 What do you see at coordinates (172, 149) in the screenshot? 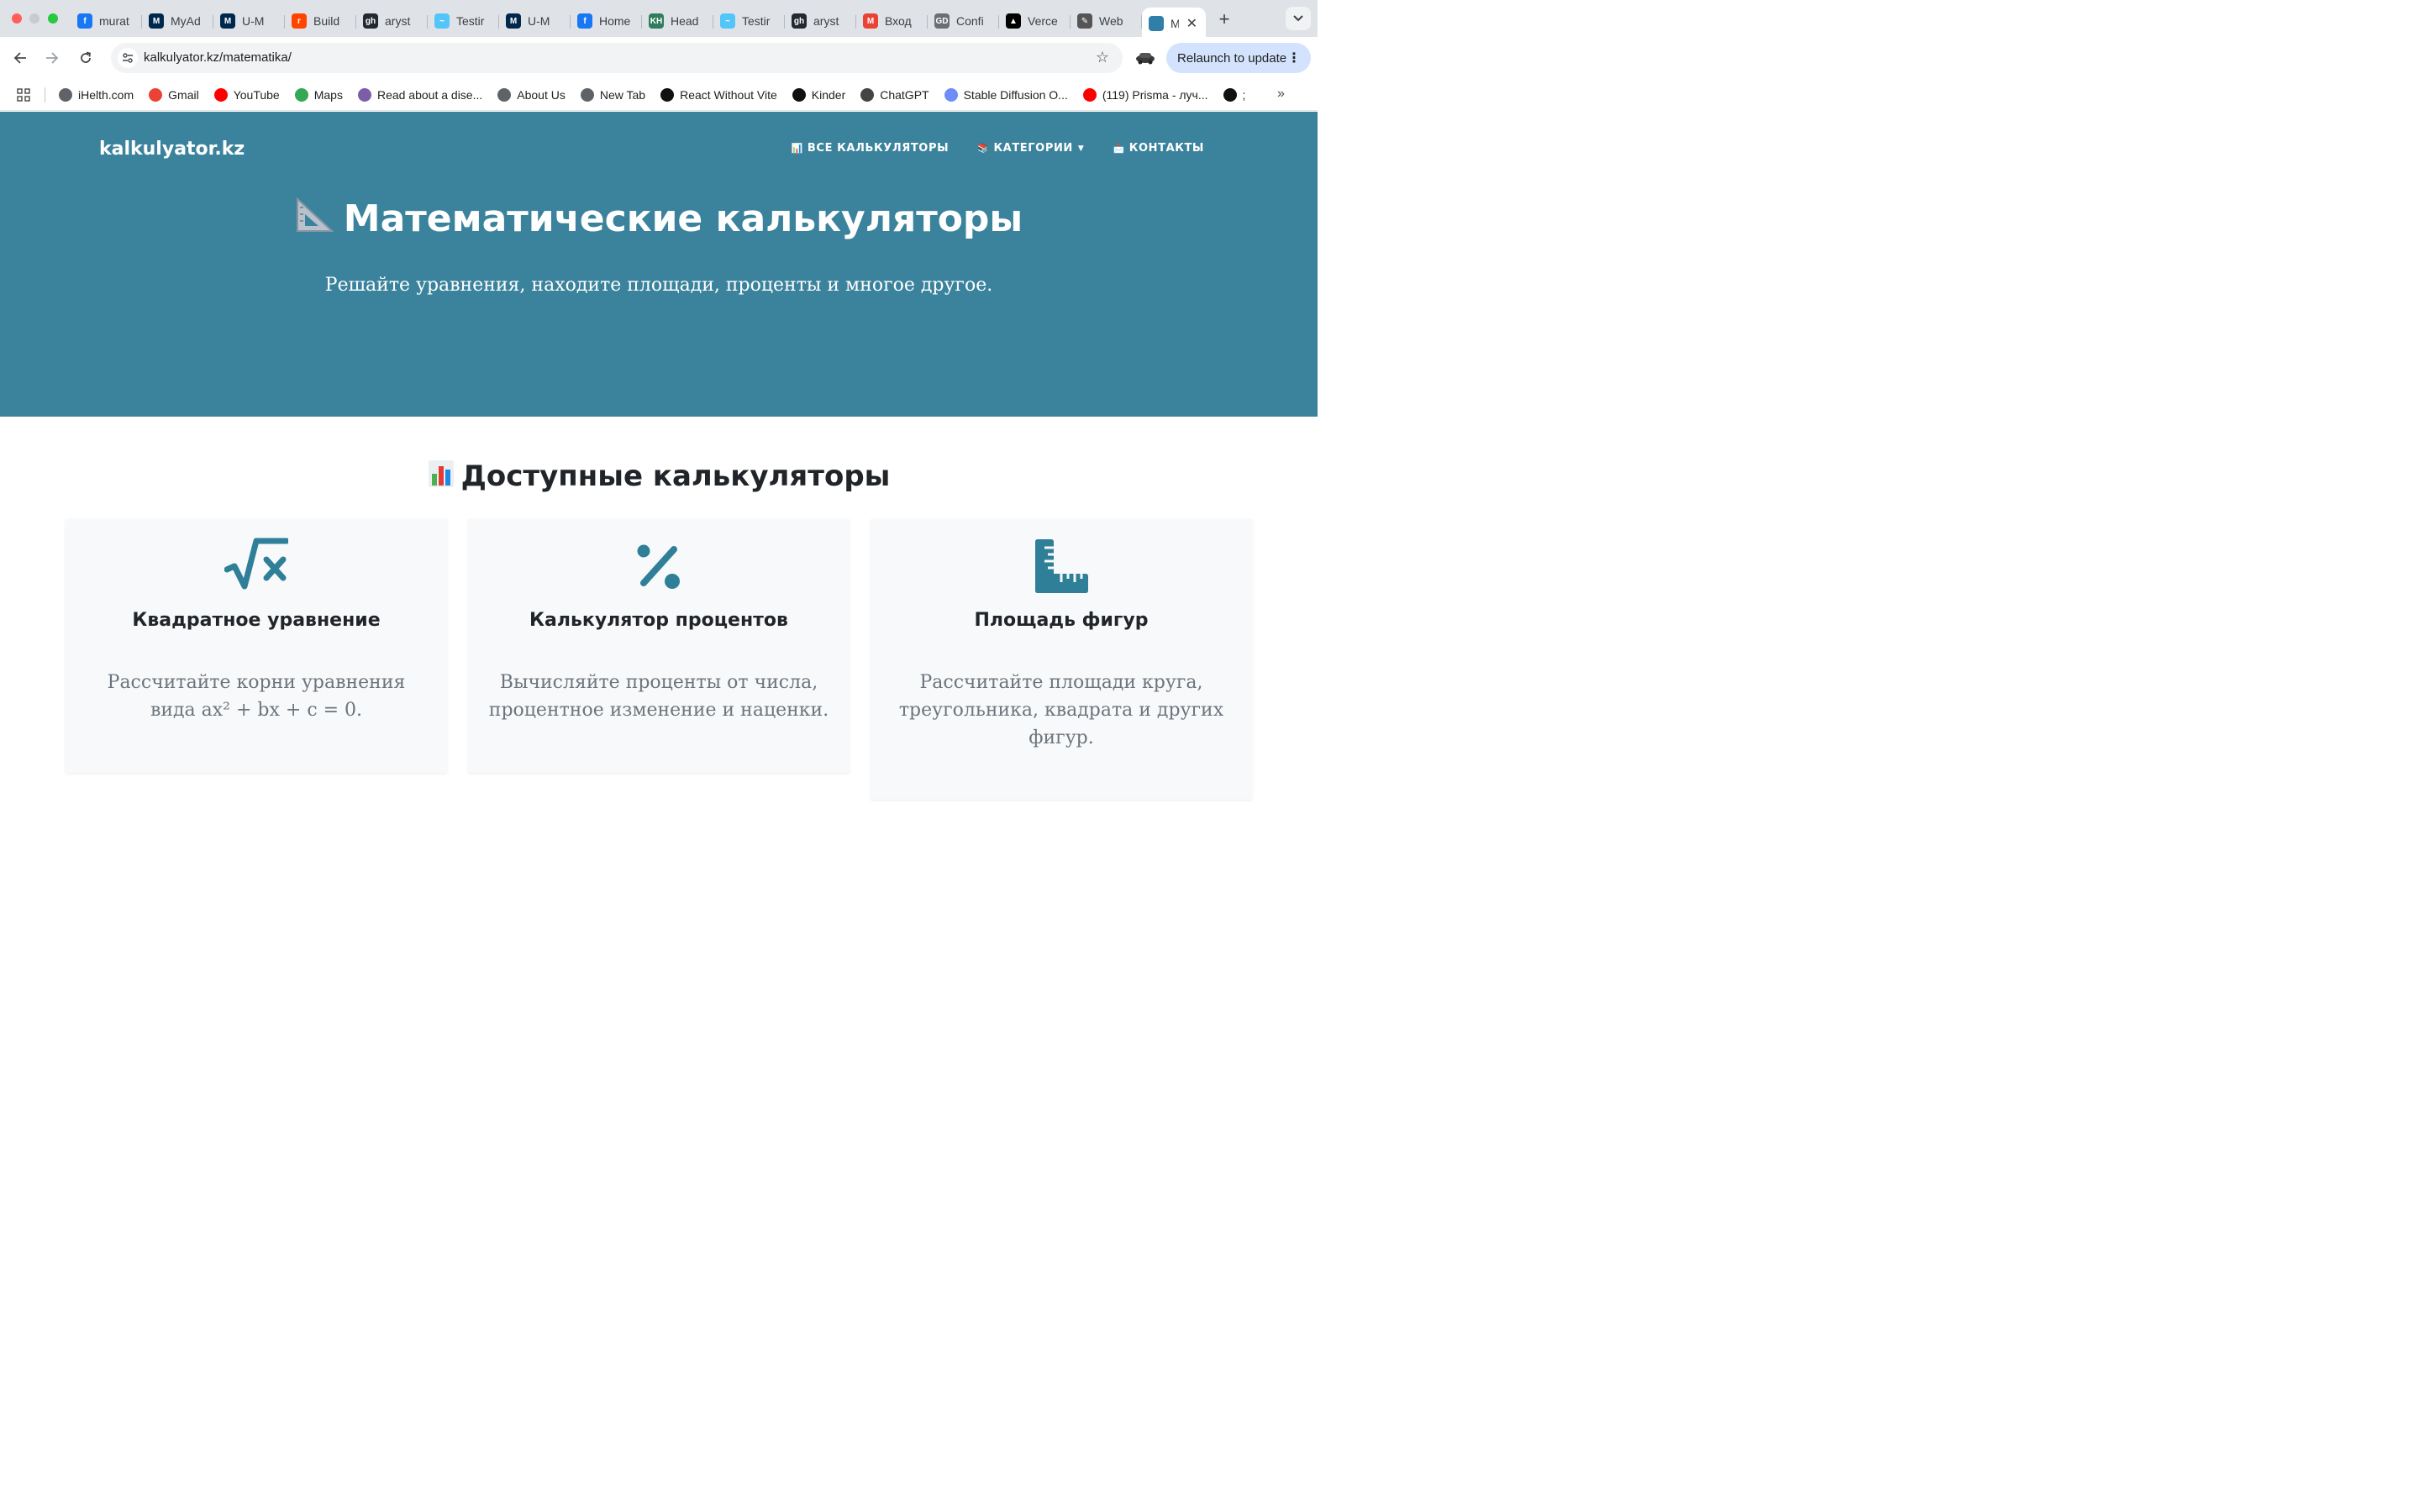
I see `site-logo: kalkulyator.kz` at bounding box center [172, 149].